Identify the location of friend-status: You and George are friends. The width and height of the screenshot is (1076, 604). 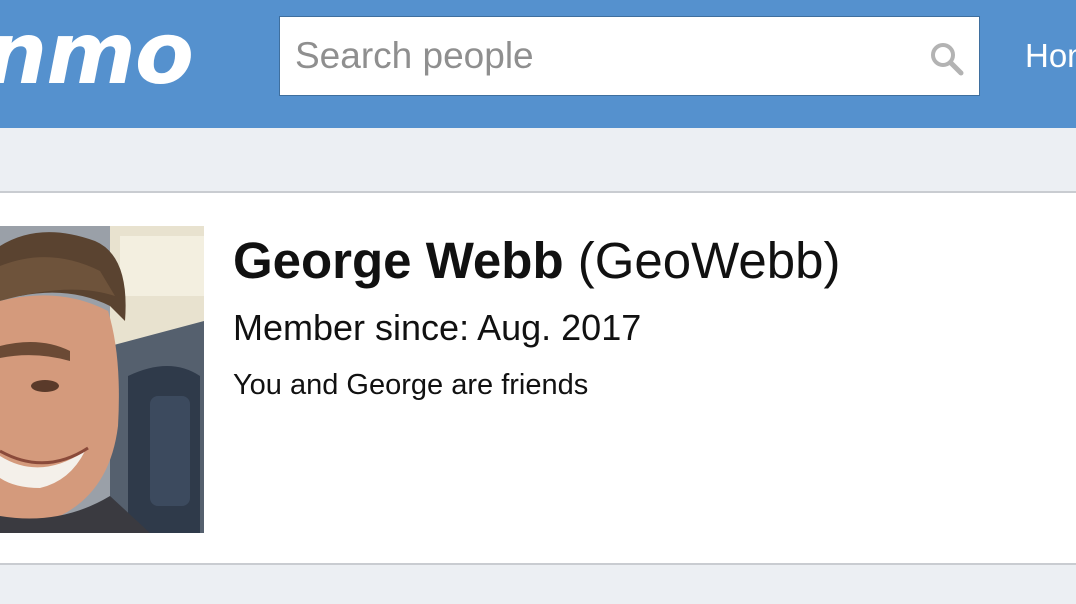
(411, 385).